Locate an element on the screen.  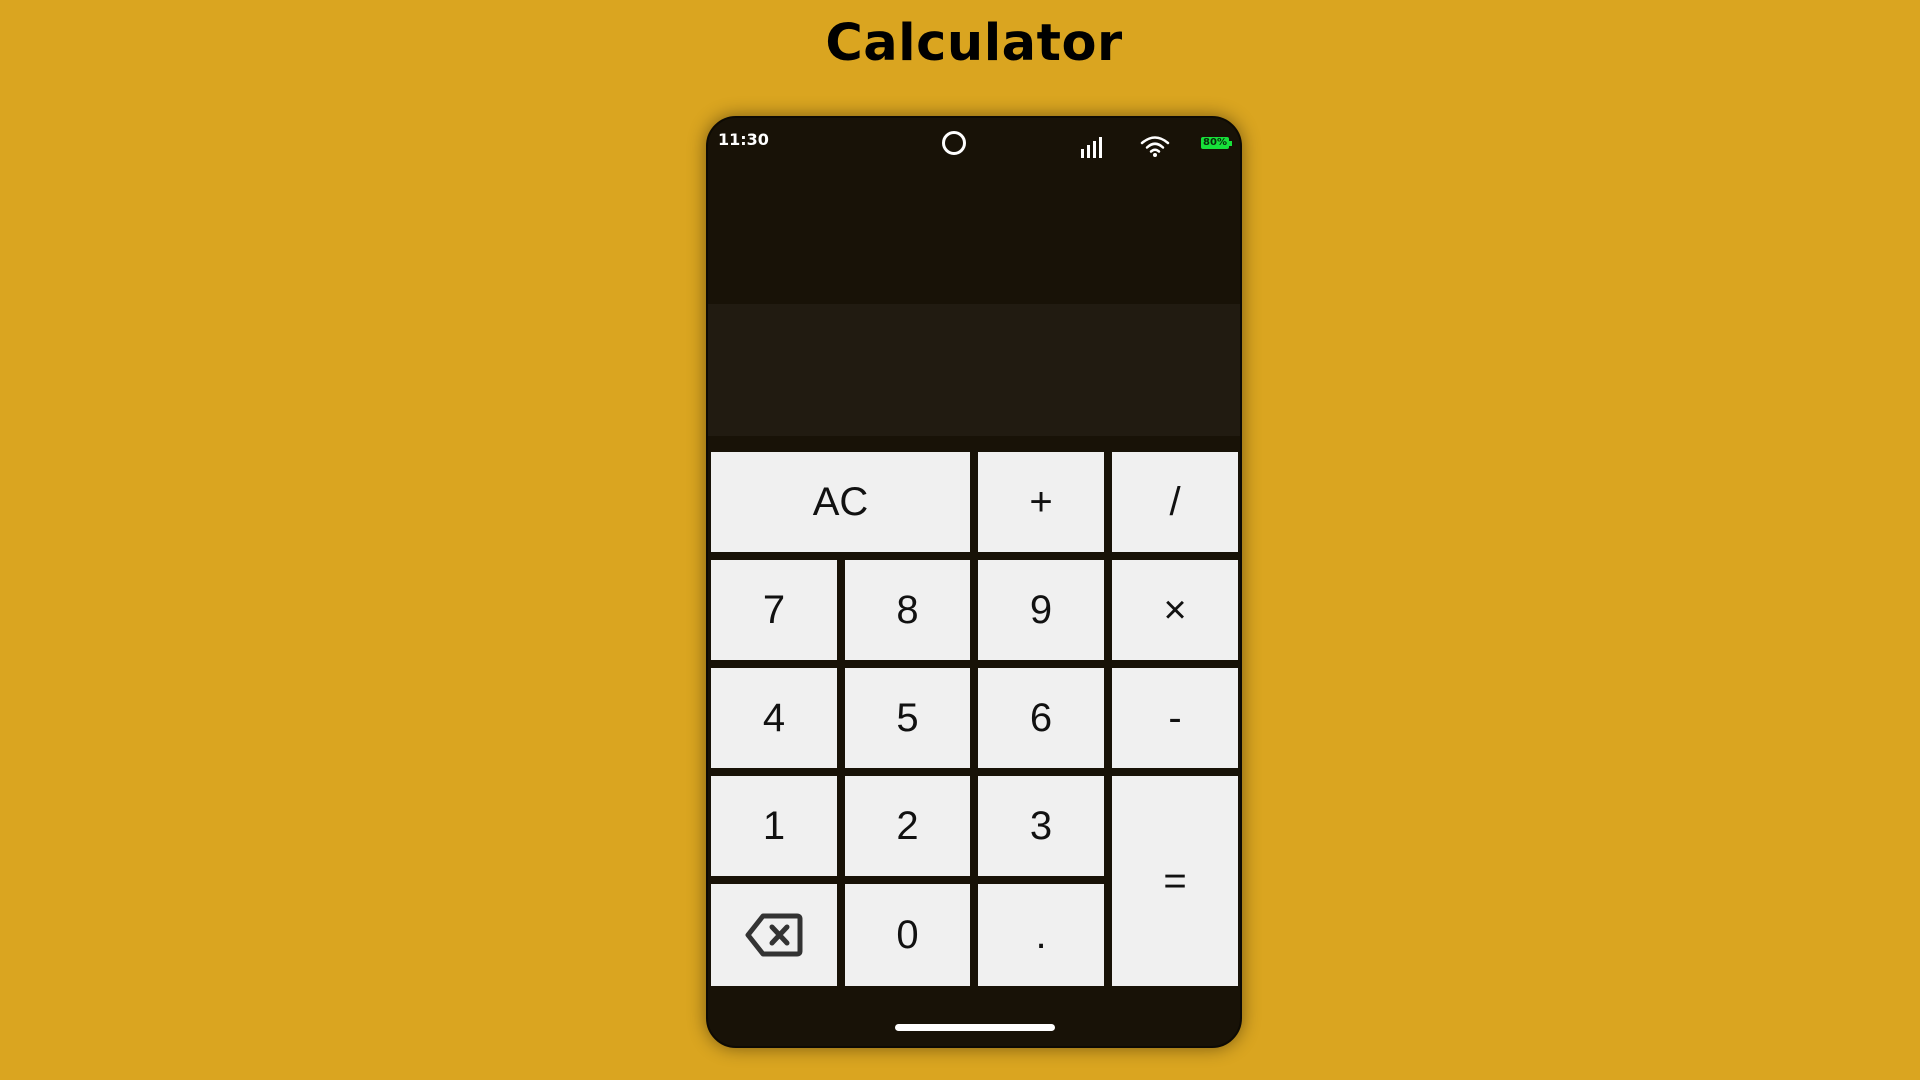
digit-4-button: 4 is located at coordinates (774, 718).